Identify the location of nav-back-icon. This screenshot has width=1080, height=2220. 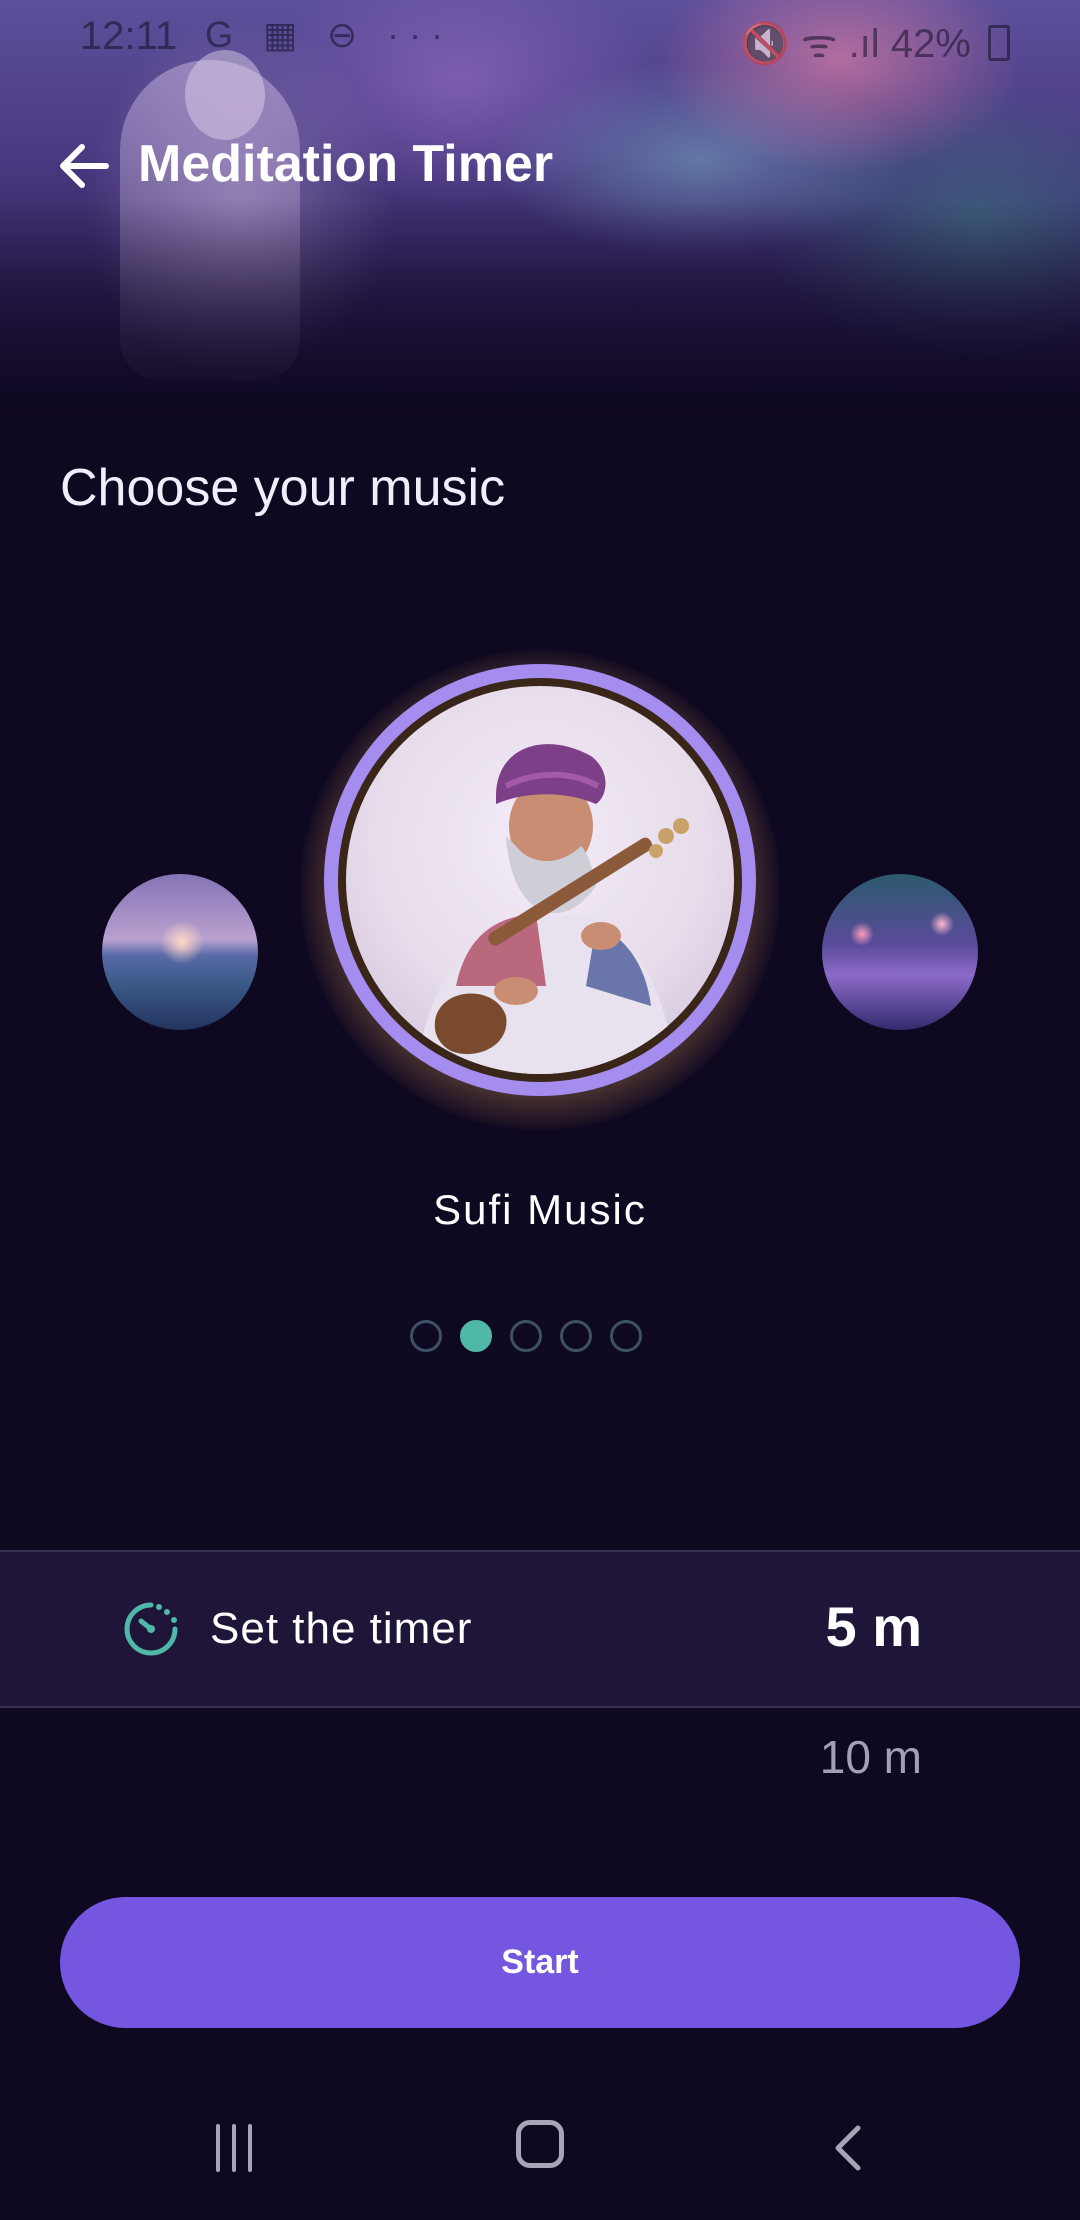
(848, 2148).